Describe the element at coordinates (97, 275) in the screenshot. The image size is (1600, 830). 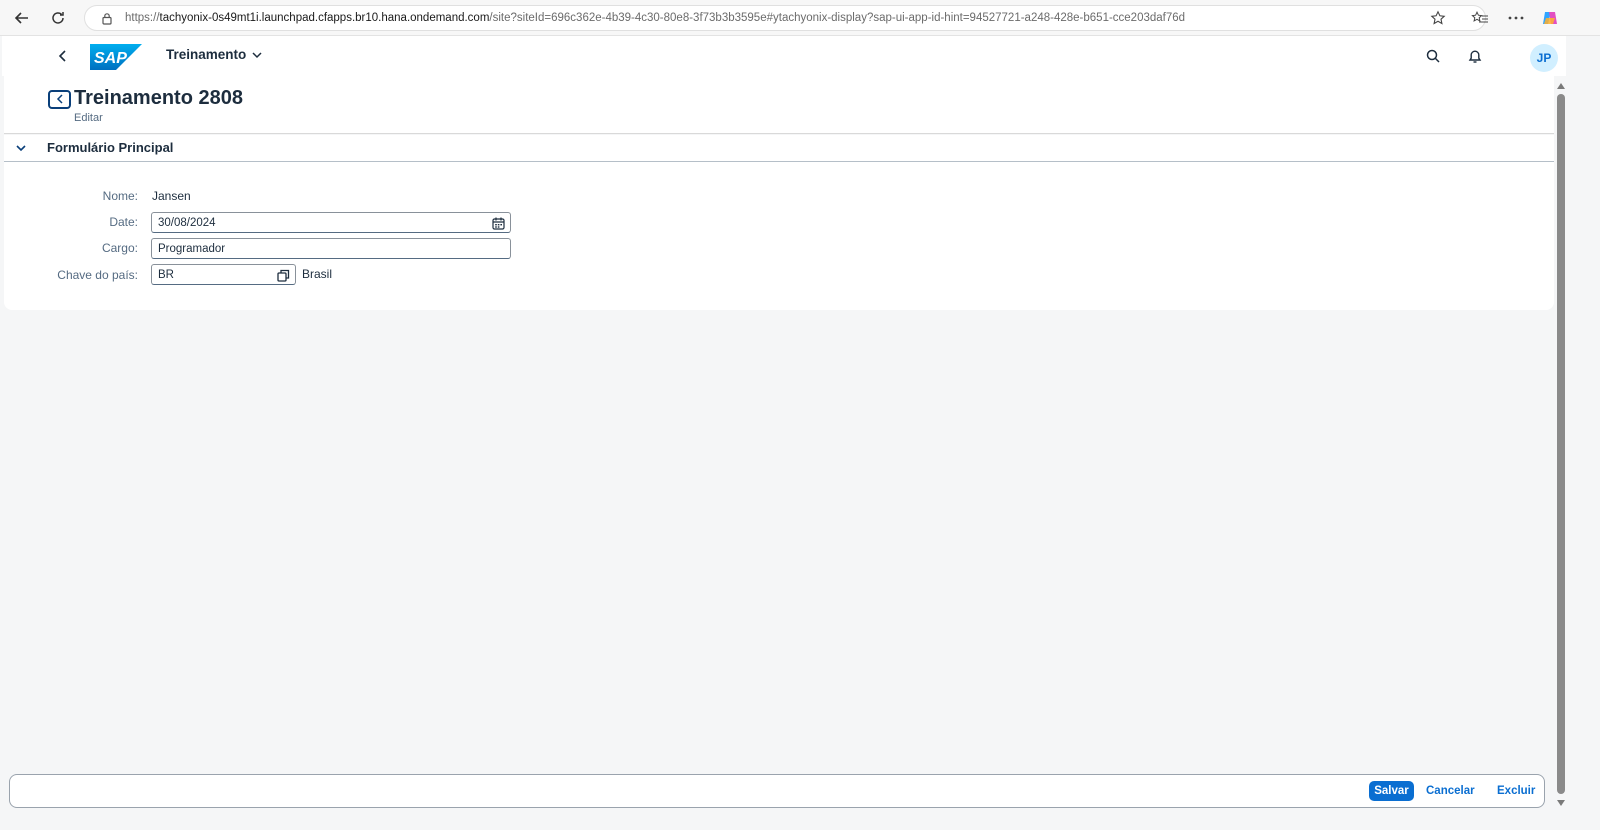
I see `pais-label: Chave do país:` at that location.